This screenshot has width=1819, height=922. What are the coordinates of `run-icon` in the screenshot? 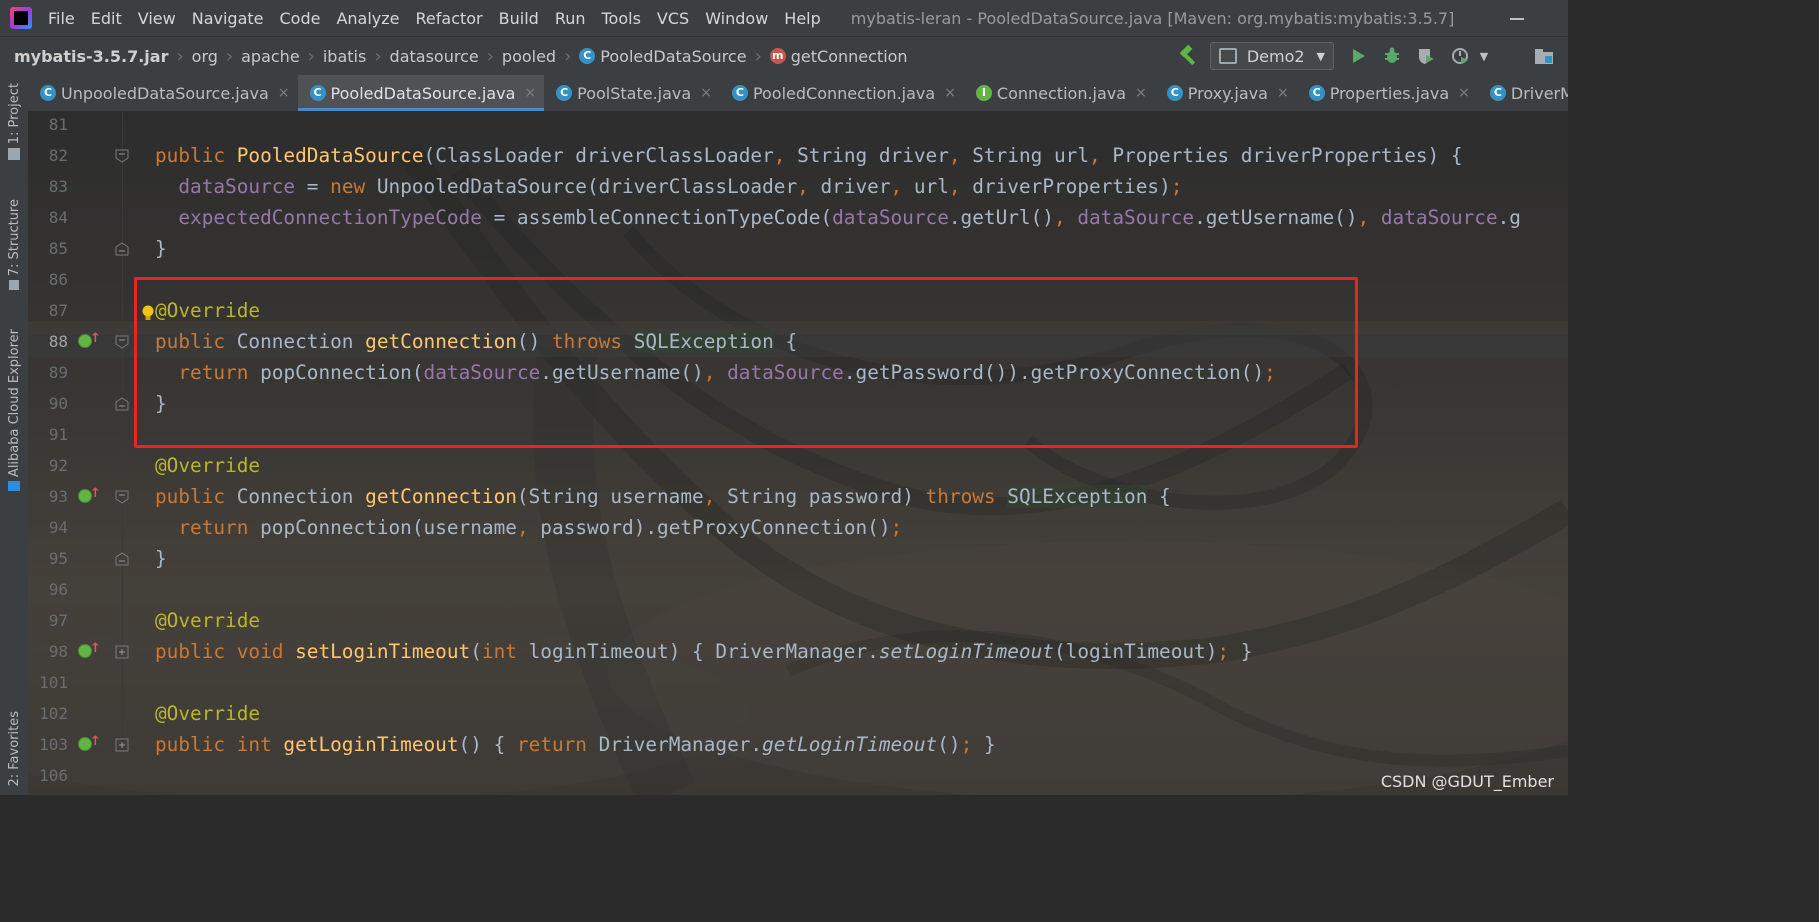 It's located at (1358, 56).